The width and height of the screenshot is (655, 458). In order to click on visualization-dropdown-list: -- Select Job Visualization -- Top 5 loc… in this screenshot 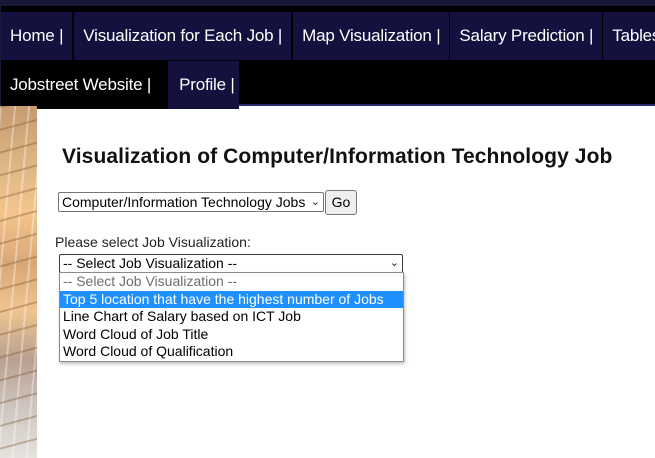, I will do `click(231, 317)`.